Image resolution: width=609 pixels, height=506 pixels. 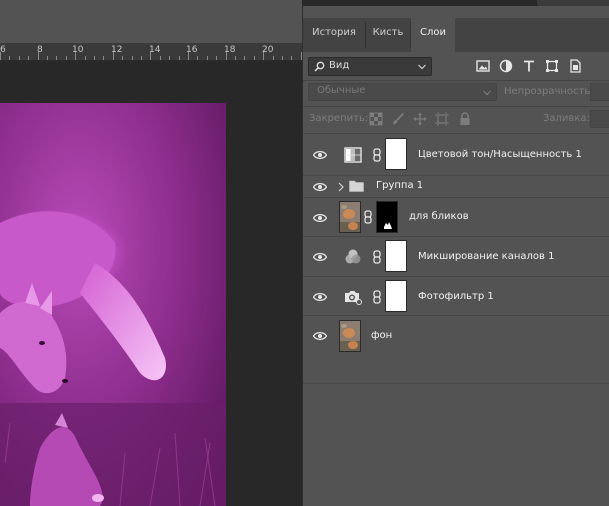 I want to click on layer-row: Фотофильтр 1, so click(x=456, y=295).